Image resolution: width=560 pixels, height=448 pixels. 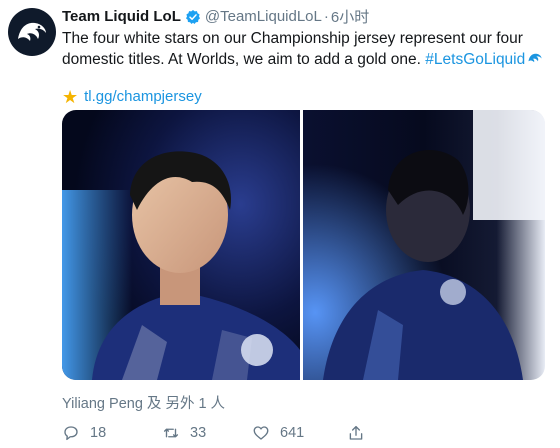 I want to click on verified-badge-icon, so click(x=192, y=16).